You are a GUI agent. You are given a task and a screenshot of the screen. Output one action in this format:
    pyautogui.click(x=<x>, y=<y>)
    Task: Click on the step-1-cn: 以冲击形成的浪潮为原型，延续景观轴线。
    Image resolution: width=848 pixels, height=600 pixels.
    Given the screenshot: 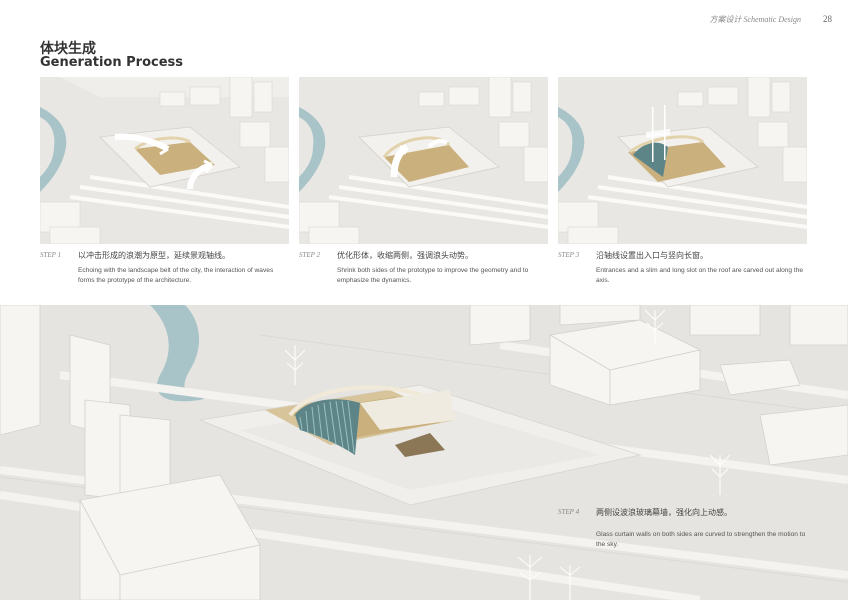 What is the action you would take?
    pyautogui.click(x=154, y=255)
    